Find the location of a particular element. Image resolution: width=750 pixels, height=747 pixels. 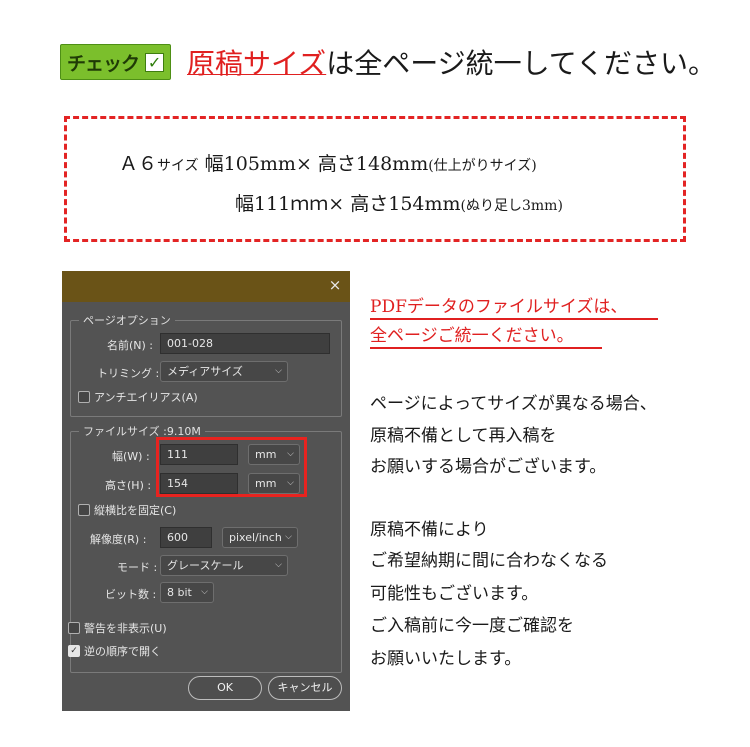

trimming-label: トリミング : is located at coordinates (128, 373).